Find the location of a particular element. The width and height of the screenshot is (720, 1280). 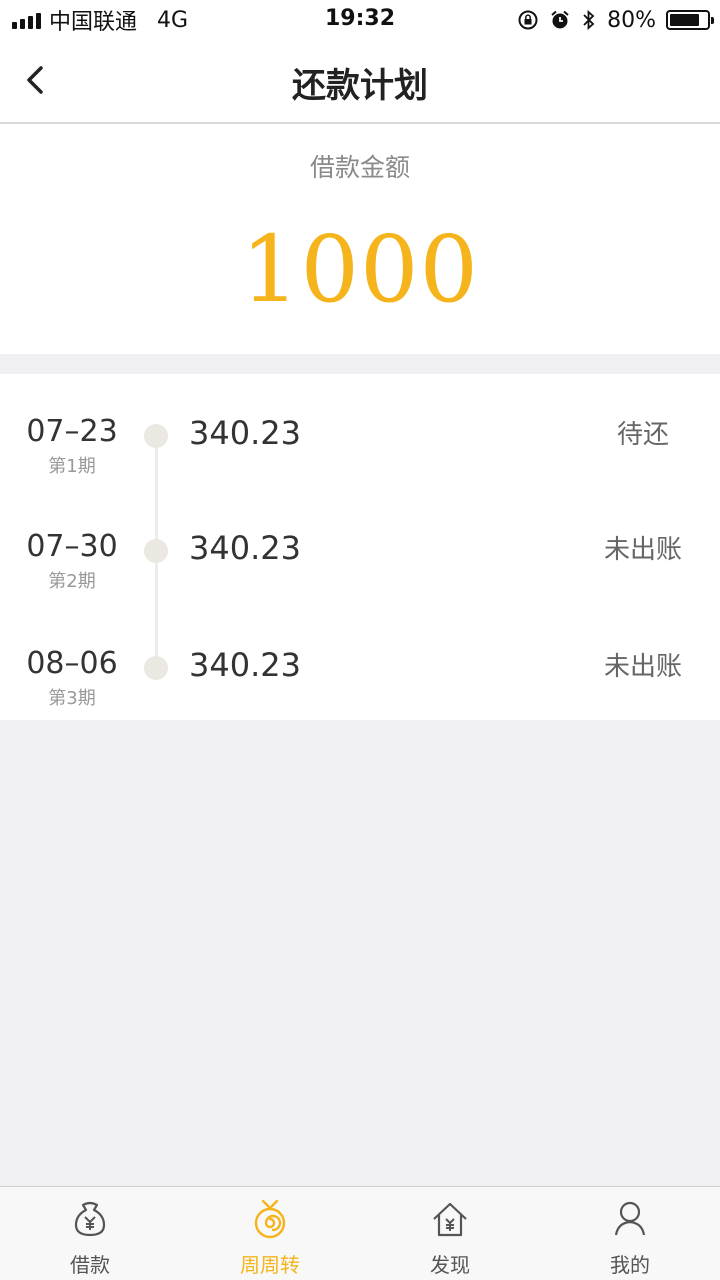

house-yen-icon is located at coordinates (450, 1219).